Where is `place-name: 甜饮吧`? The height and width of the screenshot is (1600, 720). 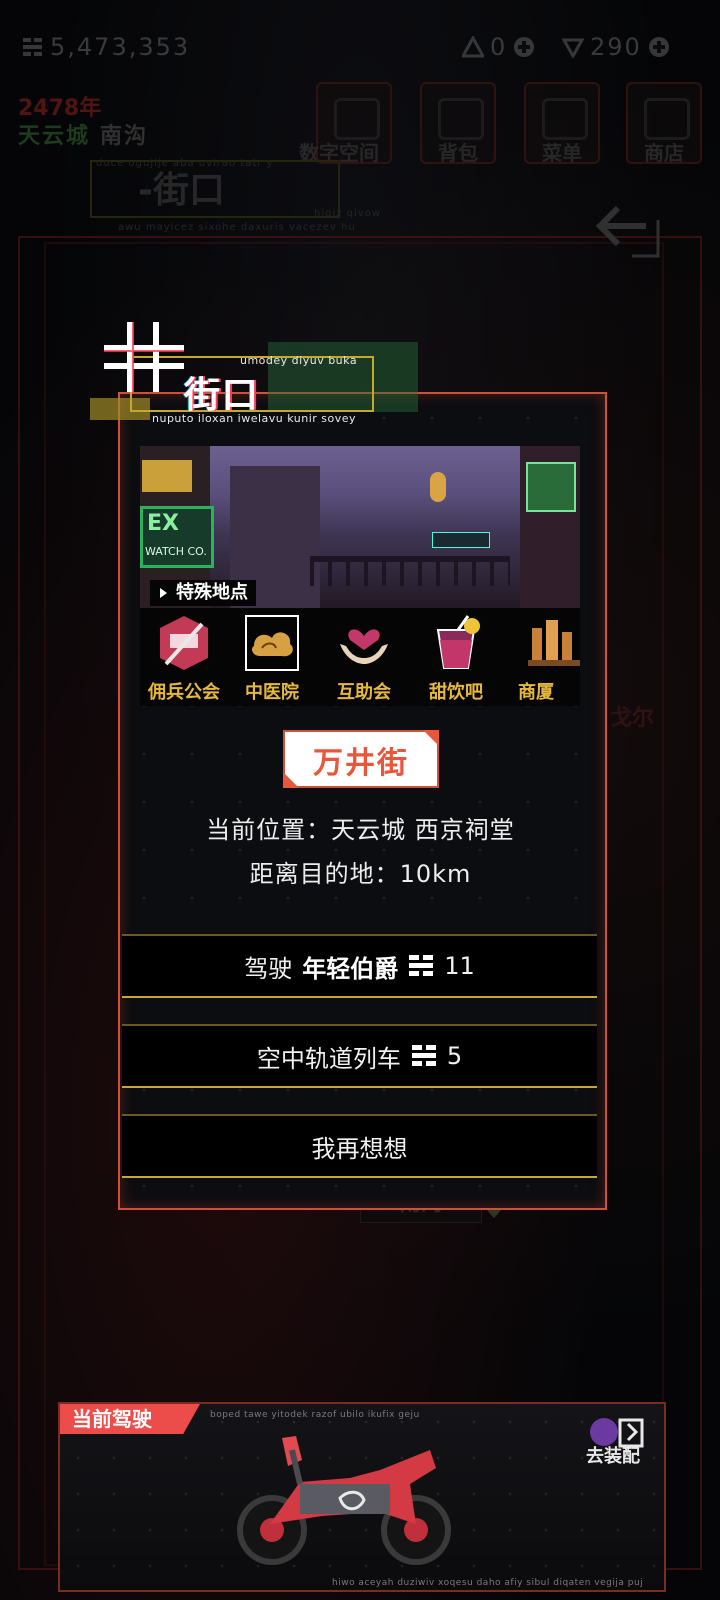
place-name: 甜饮吧 is located at coordinates (456, 692).